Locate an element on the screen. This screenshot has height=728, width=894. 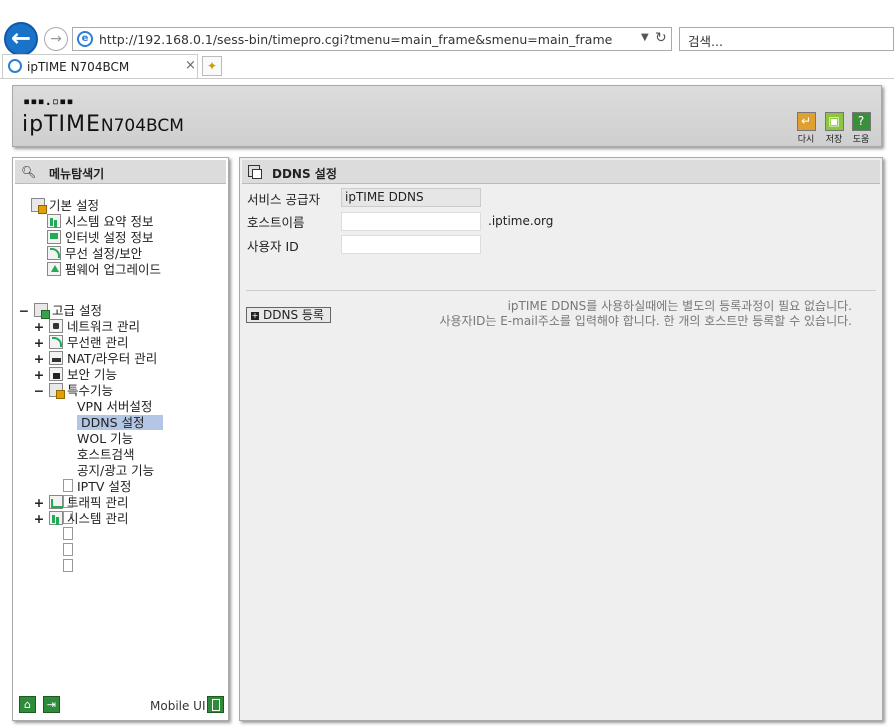
mobile-ui-link: Mobile UI is located at coordinates (178, 706).